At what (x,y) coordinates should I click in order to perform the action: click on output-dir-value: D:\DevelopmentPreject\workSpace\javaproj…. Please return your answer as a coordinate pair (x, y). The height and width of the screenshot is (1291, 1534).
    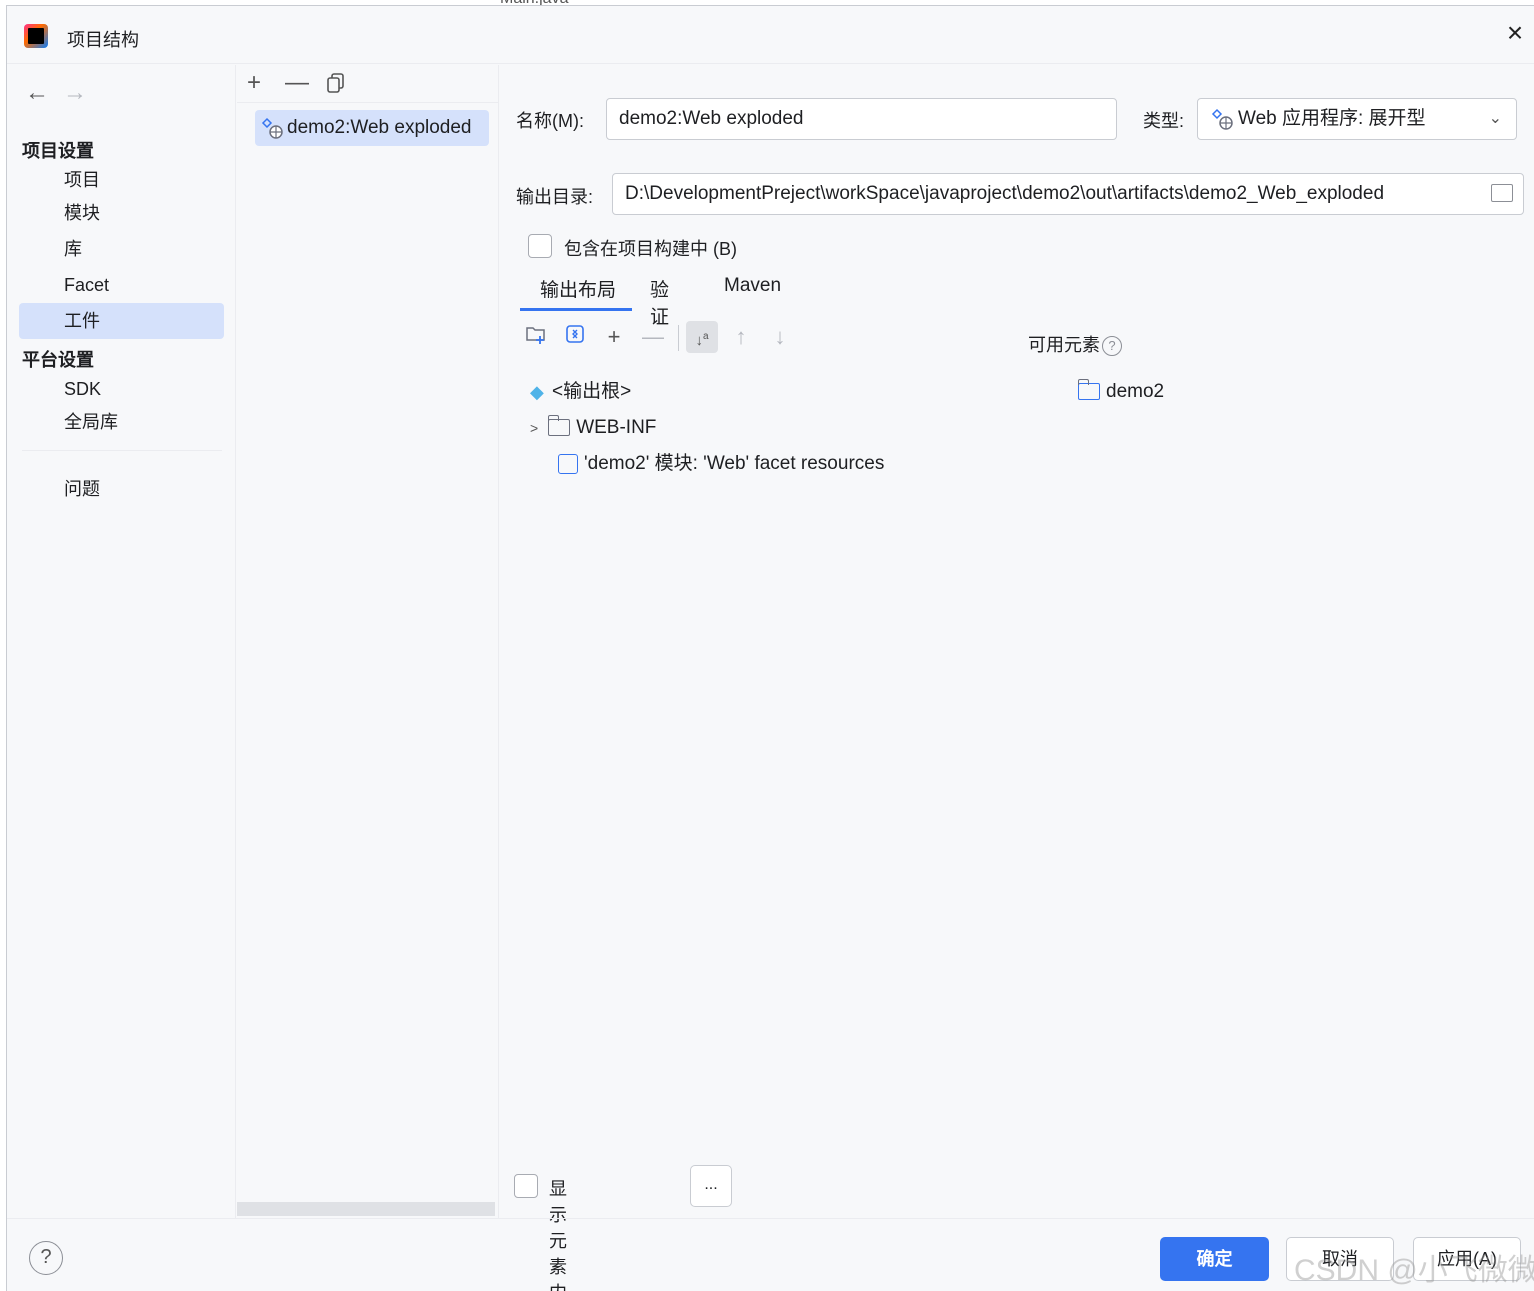
    Looking at the image, I should click on (1005, 193).